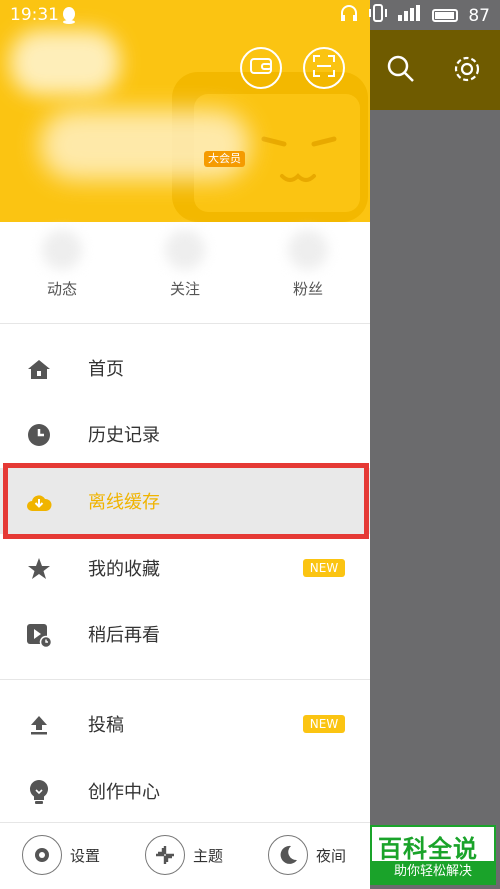 This screenshot has height=889, width=500. I want to click on watermark-title: 百科全说, so click(428, 849).